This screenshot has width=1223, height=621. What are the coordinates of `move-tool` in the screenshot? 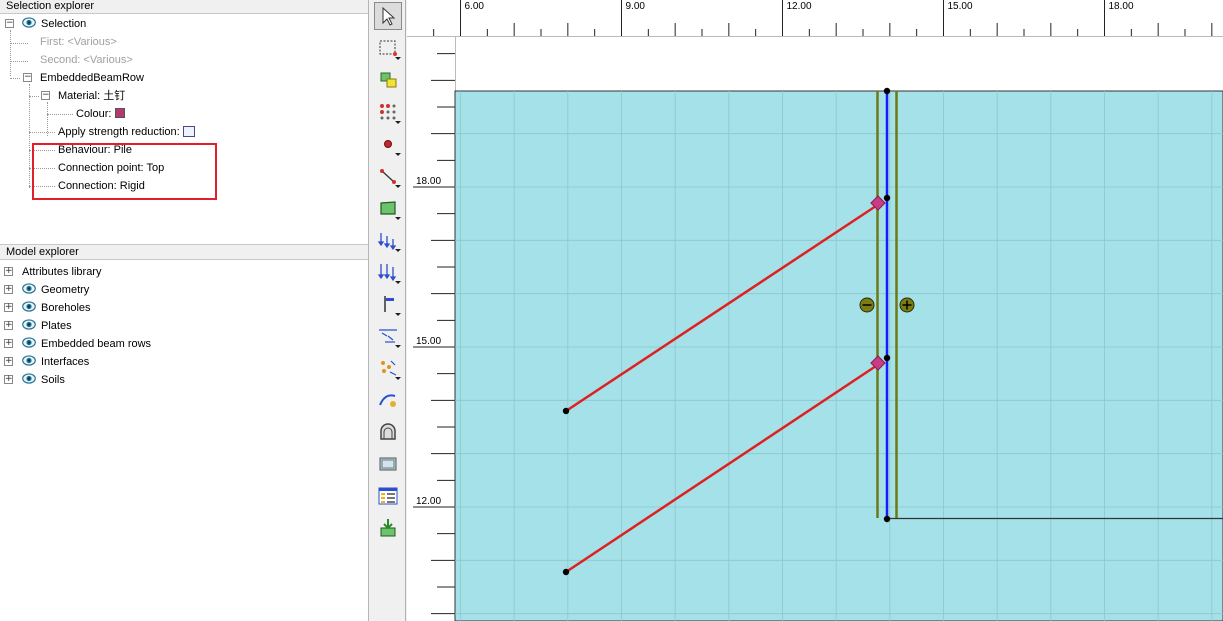 It's located at (388, 80).